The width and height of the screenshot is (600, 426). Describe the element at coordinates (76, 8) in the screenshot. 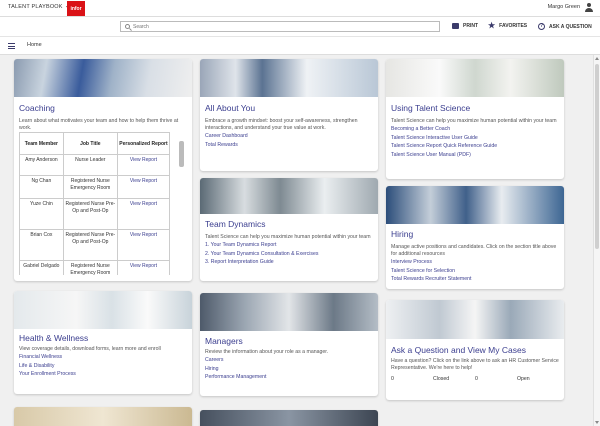

I see `infor-logo: infor` at that location.